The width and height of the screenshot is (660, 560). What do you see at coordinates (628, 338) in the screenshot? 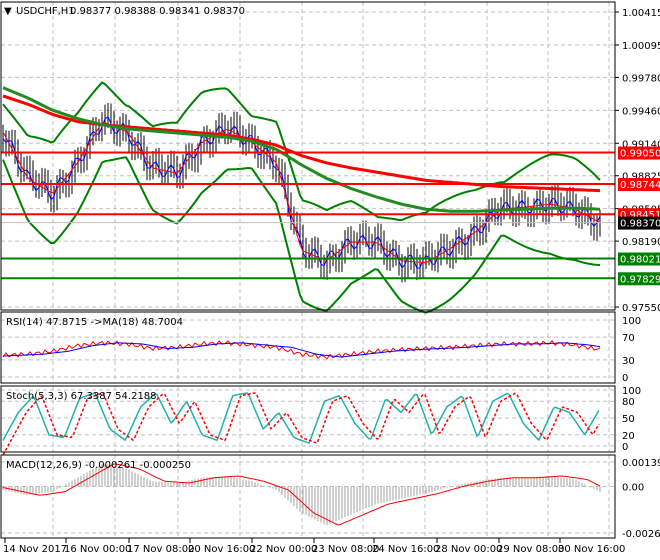
I see `indicator-tick-label: 70` at bounding box center [628, 338].